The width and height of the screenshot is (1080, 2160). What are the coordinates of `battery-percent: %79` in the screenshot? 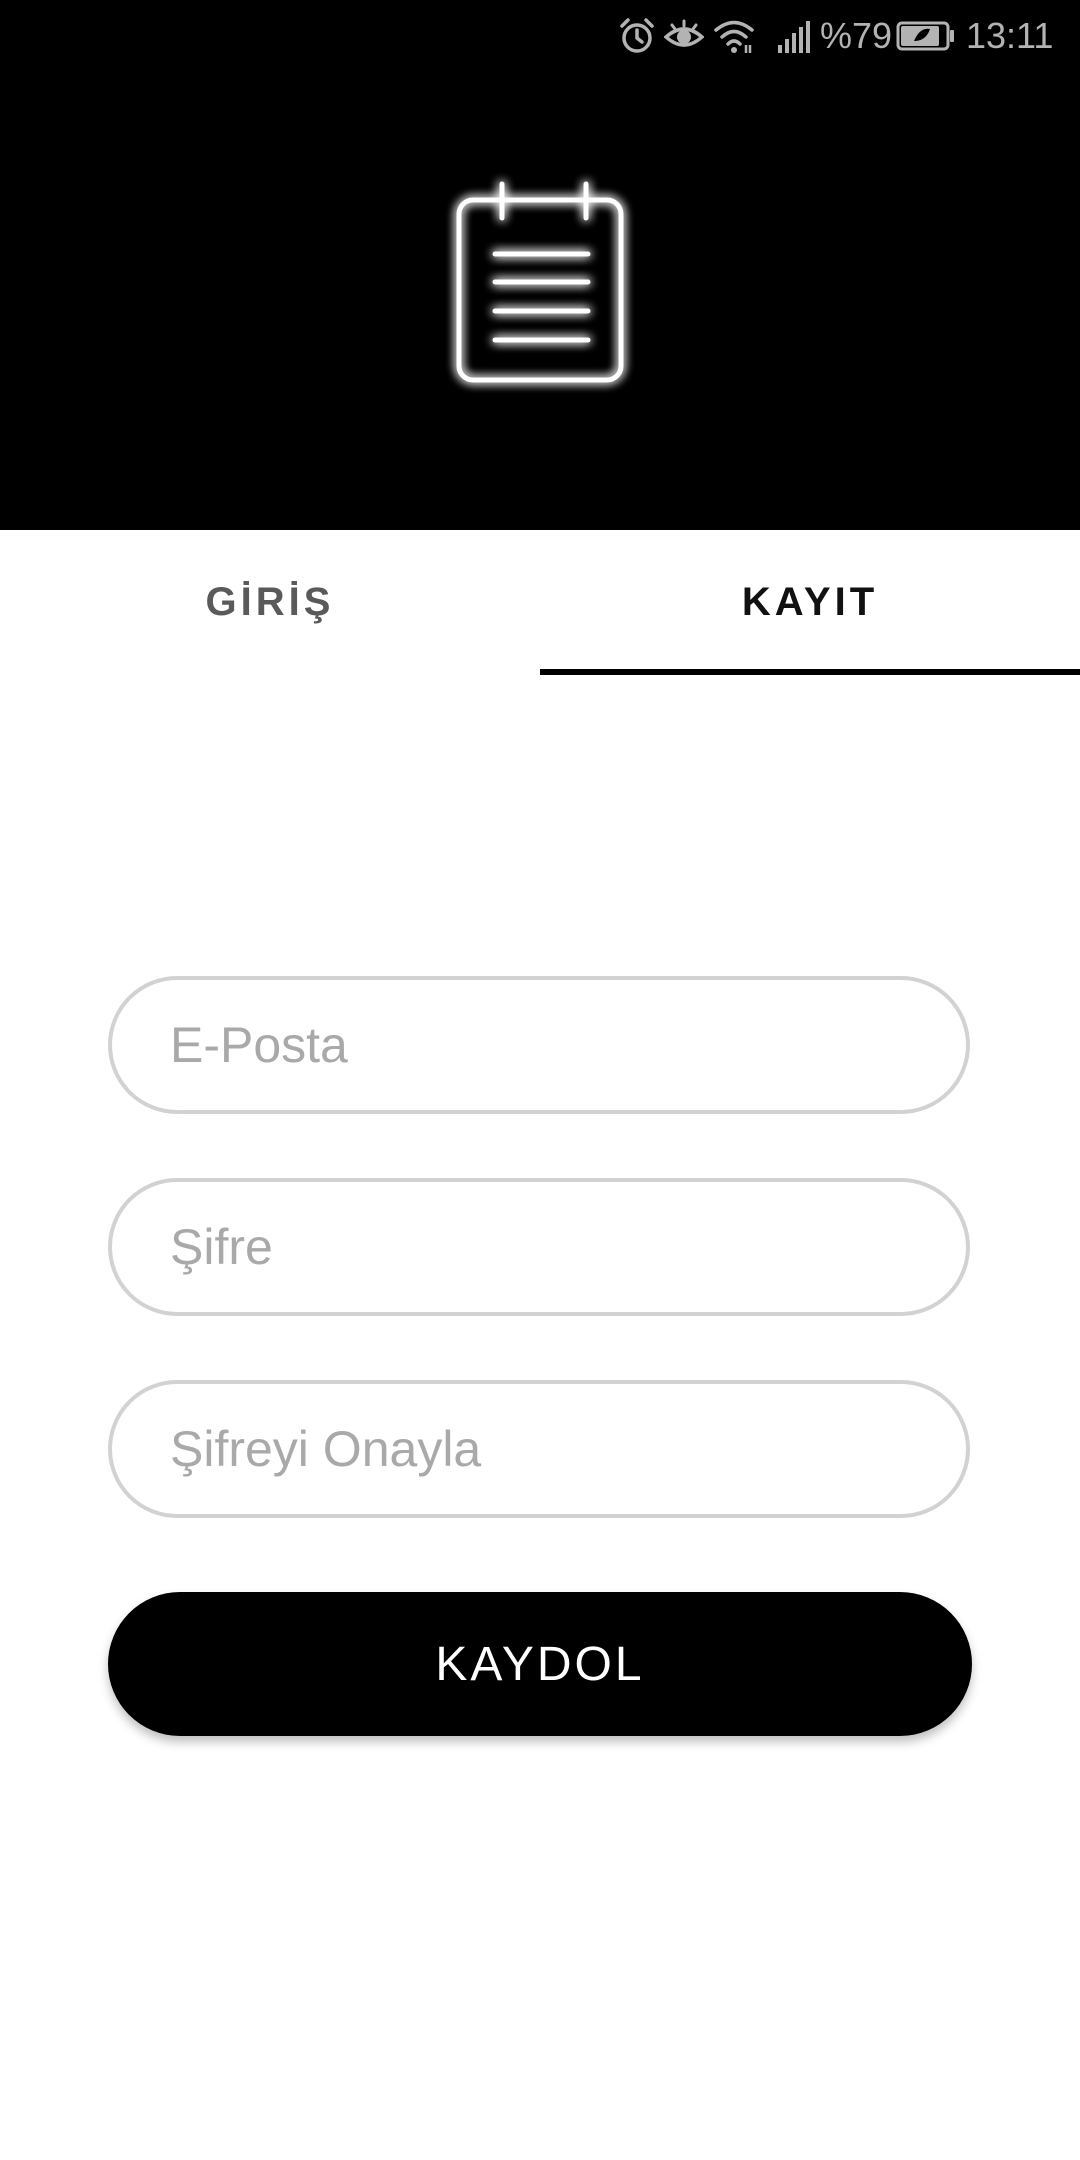 It's located at (856, 35).